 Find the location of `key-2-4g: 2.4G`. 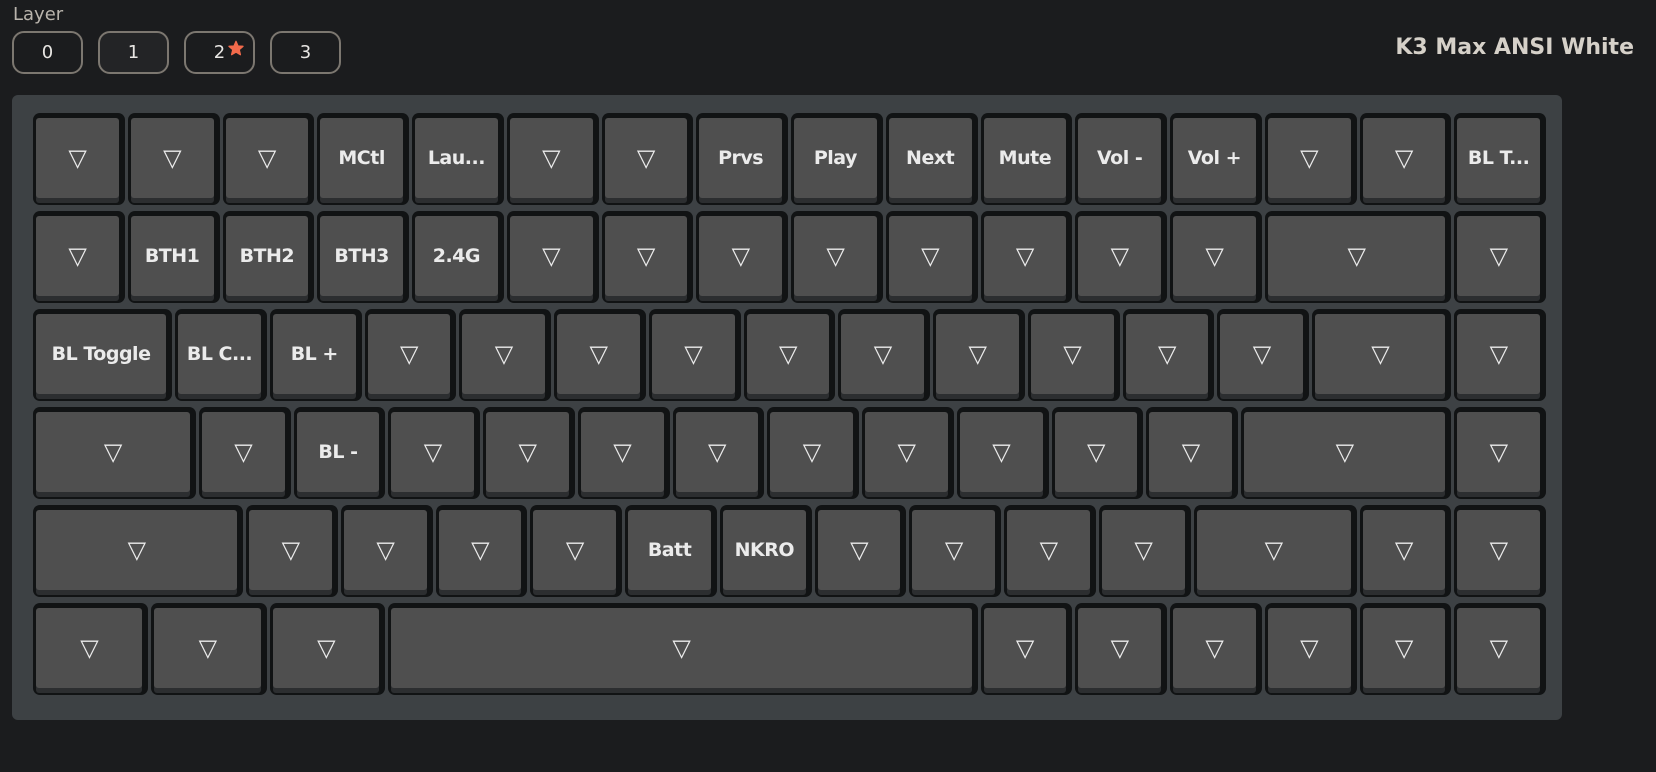

key-2-4g: 2.4G is located at coordinates (458, 257).